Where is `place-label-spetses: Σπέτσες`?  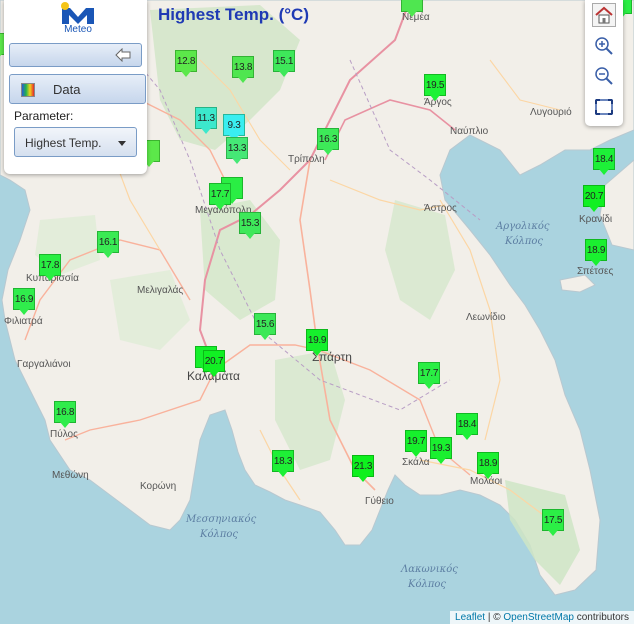
place-label-spetses: Σπέτσες is located at coordinates (595, 271).